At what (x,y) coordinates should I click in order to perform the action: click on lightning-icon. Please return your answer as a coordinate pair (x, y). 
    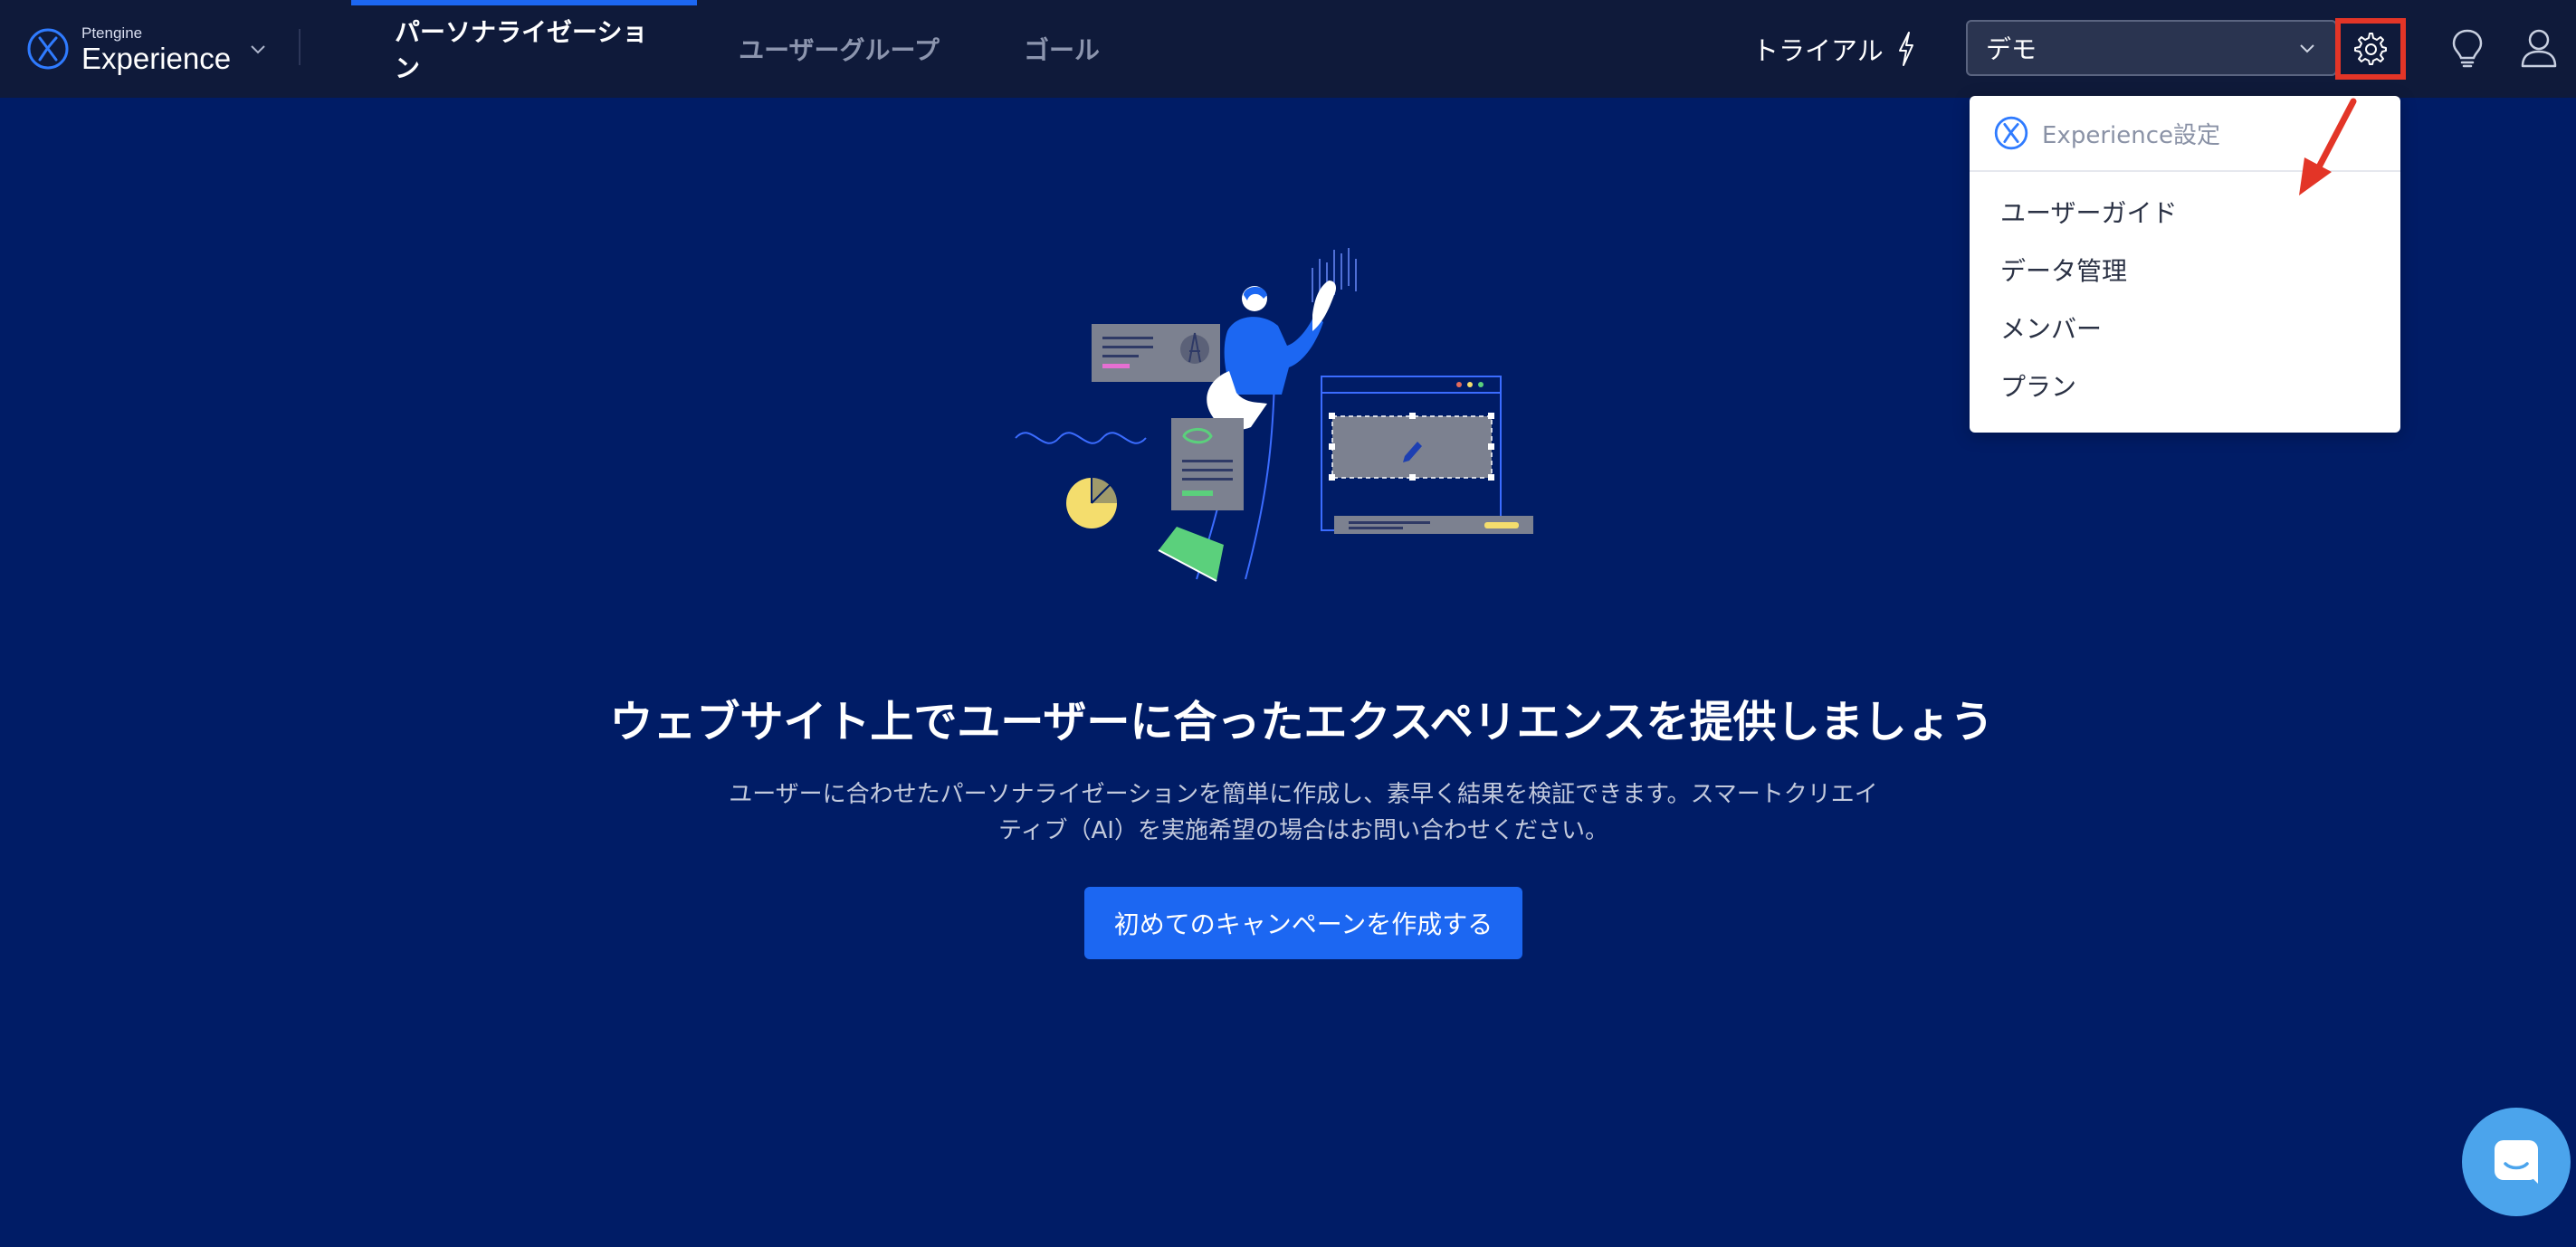
    Looking at the image, I should click on (1905, 49).